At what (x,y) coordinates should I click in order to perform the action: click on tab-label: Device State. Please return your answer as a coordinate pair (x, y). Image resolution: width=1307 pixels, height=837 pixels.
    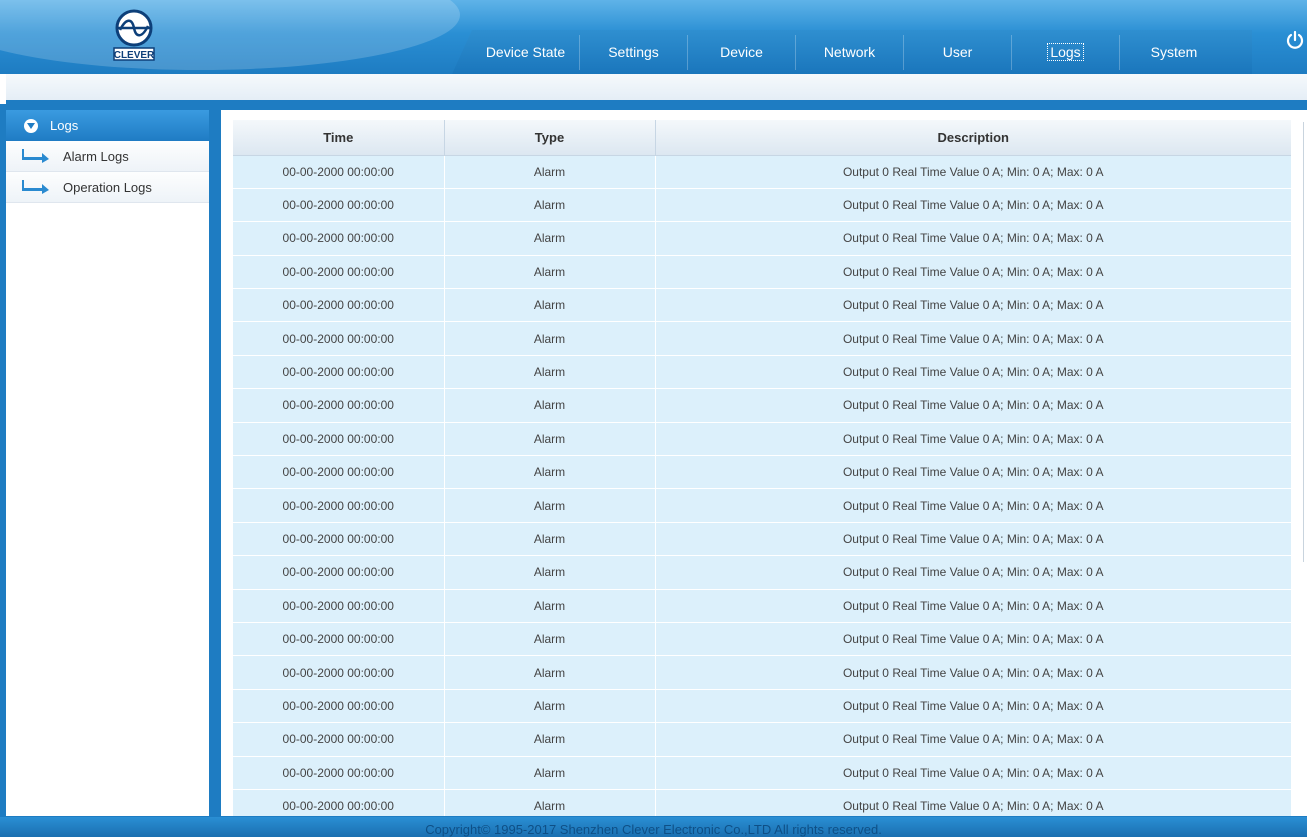
    Looking at the image, I should click on (525, 52).